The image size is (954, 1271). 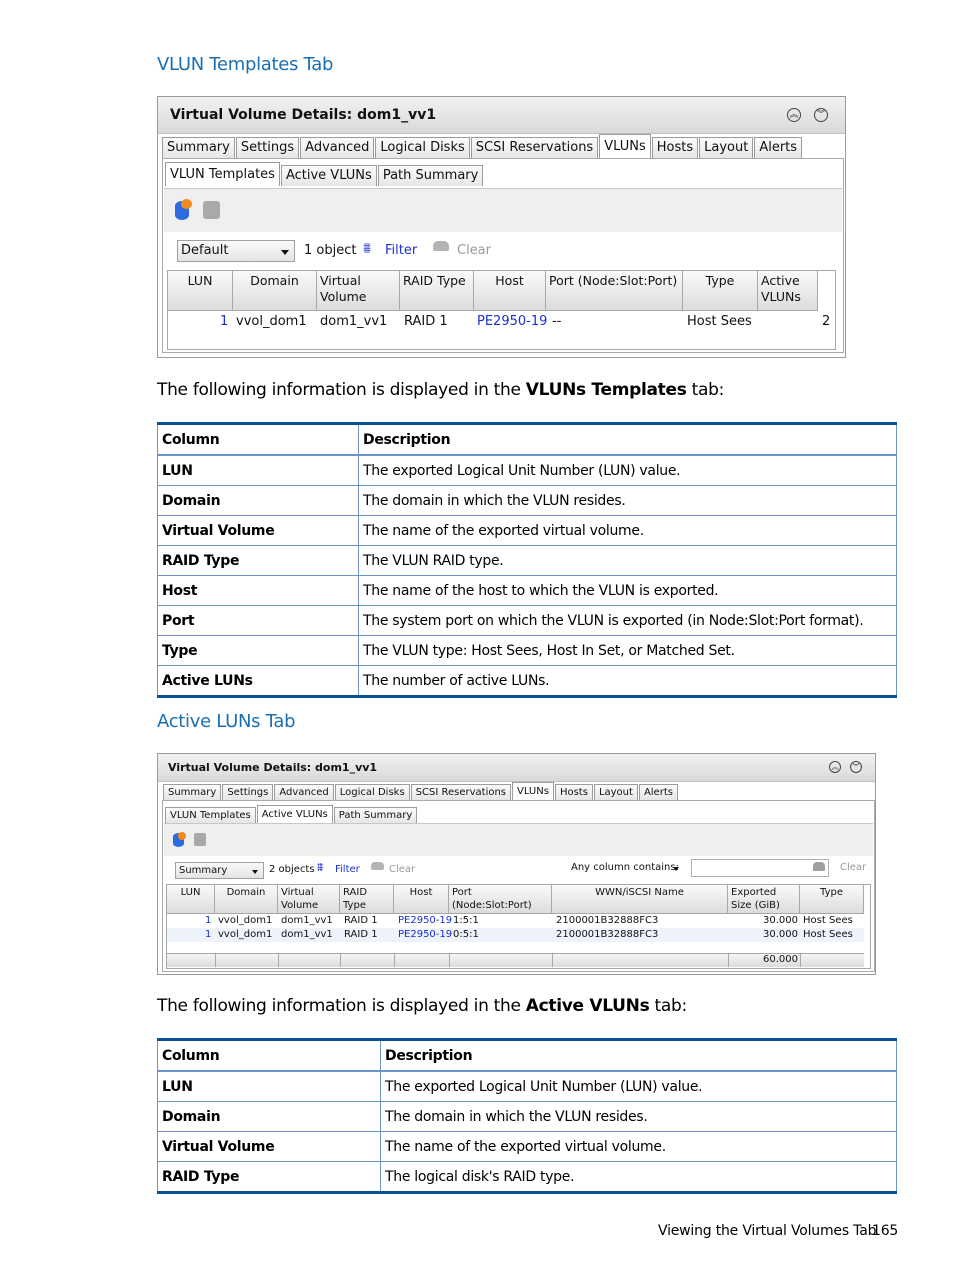 I want to click on search-input, so click(x=760, y=868).